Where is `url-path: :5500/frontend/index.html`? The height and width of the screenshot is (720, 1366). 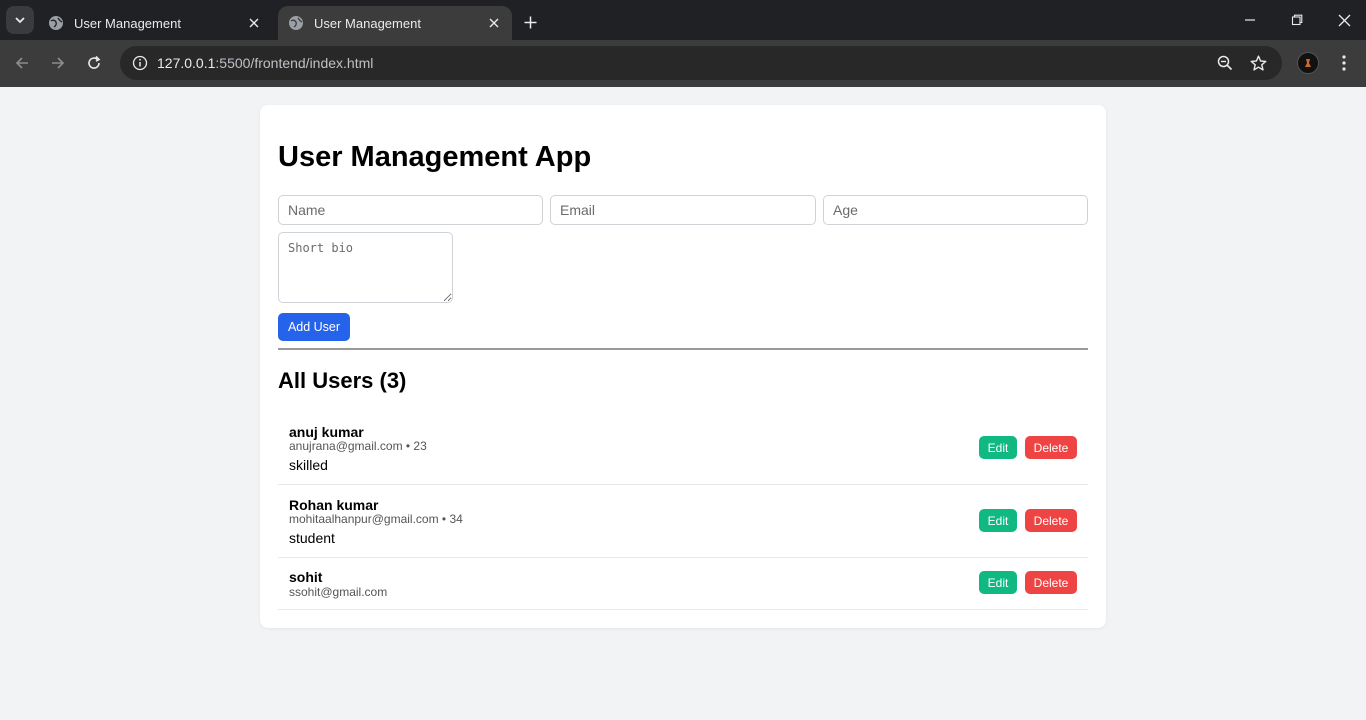 url-path: :5500/frontend/index.html is located at coordinates (294, 63).